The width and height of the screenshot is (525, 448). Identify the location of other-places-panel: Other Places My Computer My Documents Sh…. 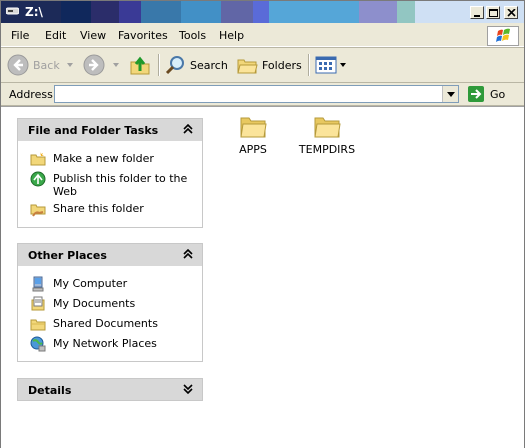
(110, 302).